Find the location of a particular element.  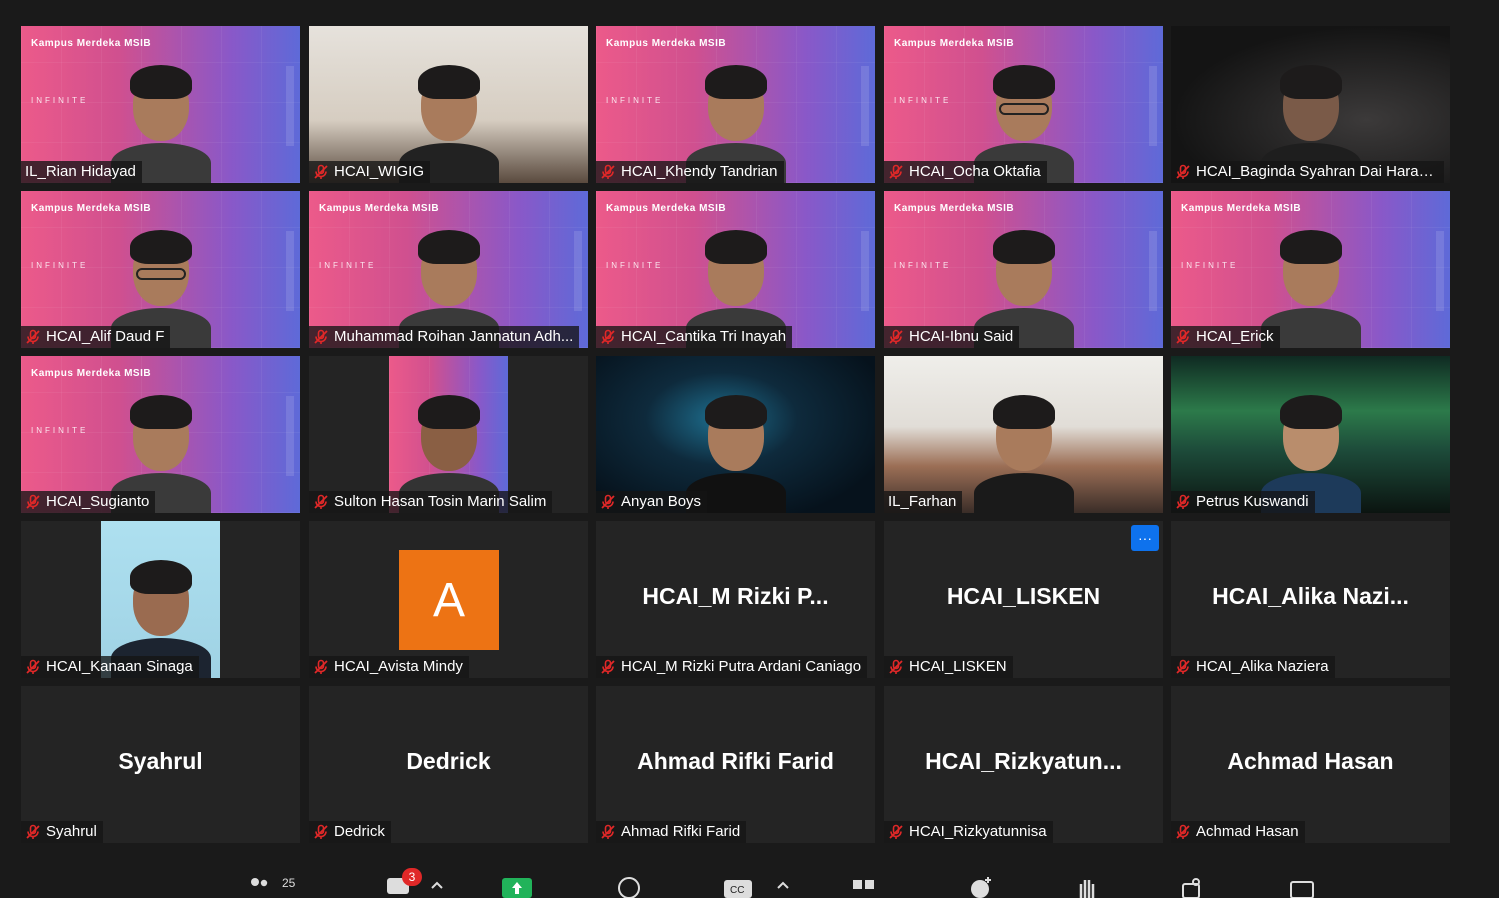

participant-name-label: HCAI_Khendy Tandrian is located at coordinates (690, 172).